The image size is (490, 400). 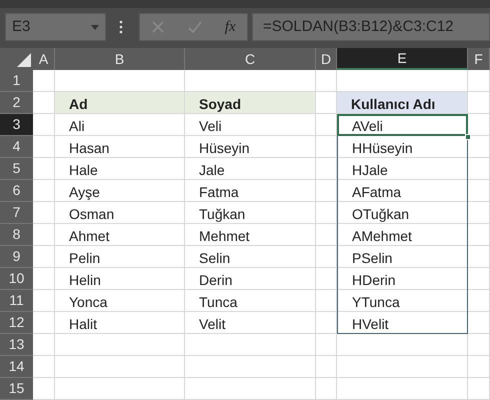 What do you see at coordinates (16, 103) in the screenshot?
I see `row-header: 2` at bounding box center [16, 103].